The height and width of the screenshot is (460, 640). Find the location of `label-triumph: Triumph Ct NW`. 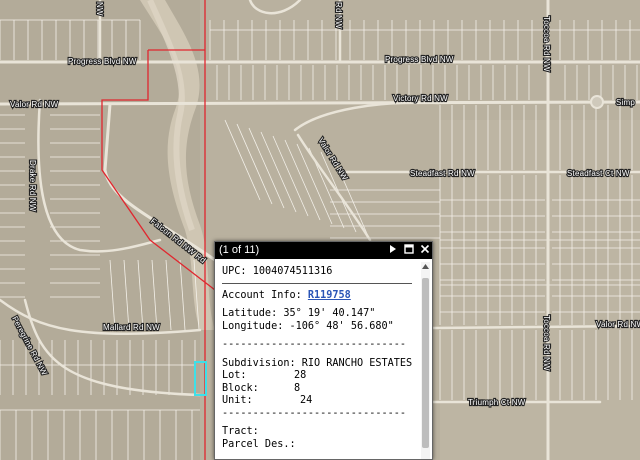

label-triumph: Triumph Ct NW is located at coordinates (497, 402).